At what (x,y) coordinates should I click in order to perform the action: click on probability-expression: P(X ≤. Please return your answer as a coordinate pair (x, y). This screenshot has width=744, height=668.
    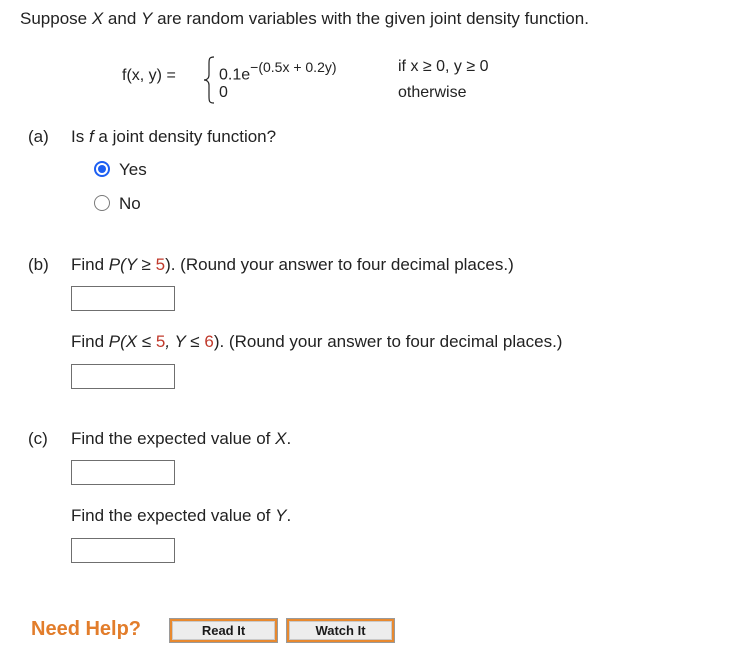
    Looking at the image, I should click on (132, 341).